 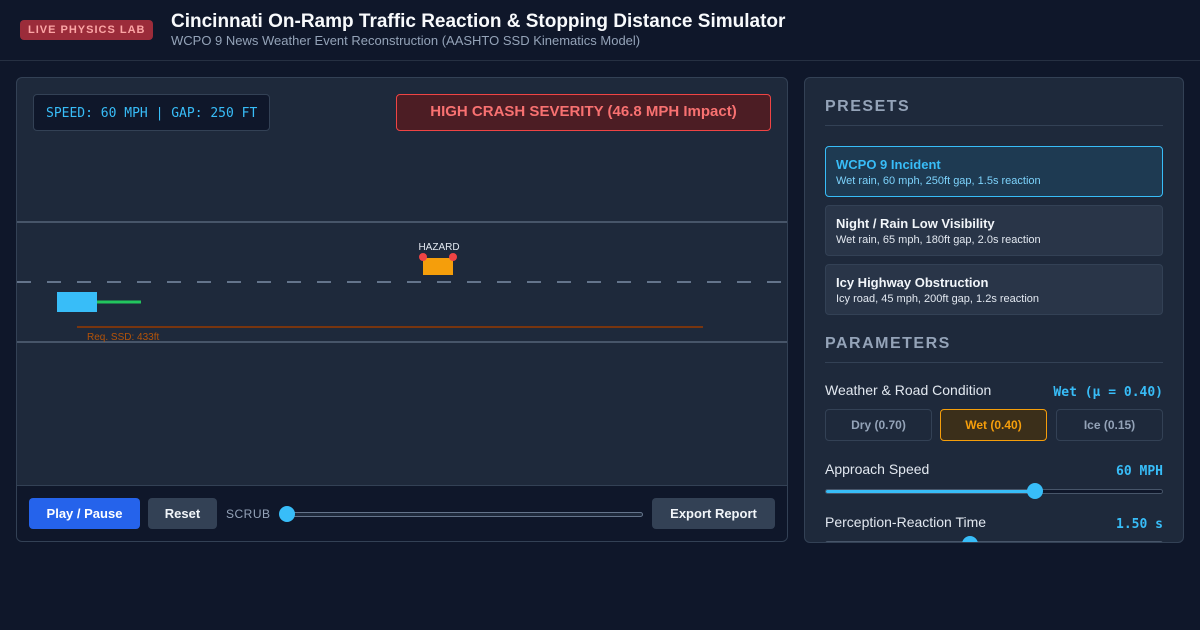 What do you see at coordinates (713, 513) in the screenshot?
I see `export-report-button: Export Report` at bounding box center [713, 513].